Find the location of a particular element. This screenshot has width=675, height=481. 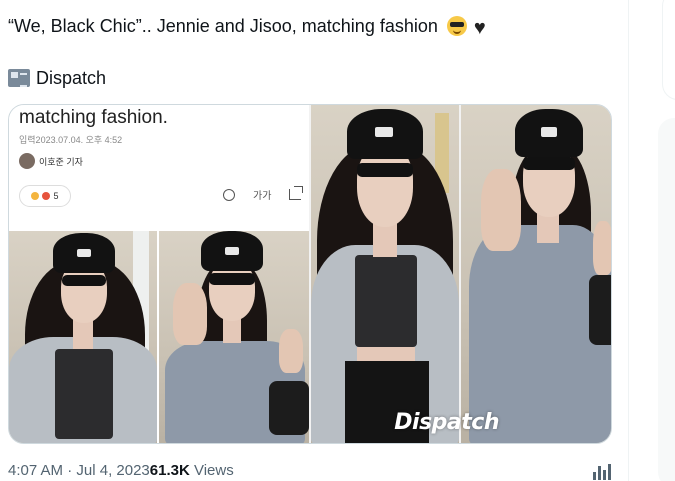

views-count: 61.3K is located at coordinates (169, 470).